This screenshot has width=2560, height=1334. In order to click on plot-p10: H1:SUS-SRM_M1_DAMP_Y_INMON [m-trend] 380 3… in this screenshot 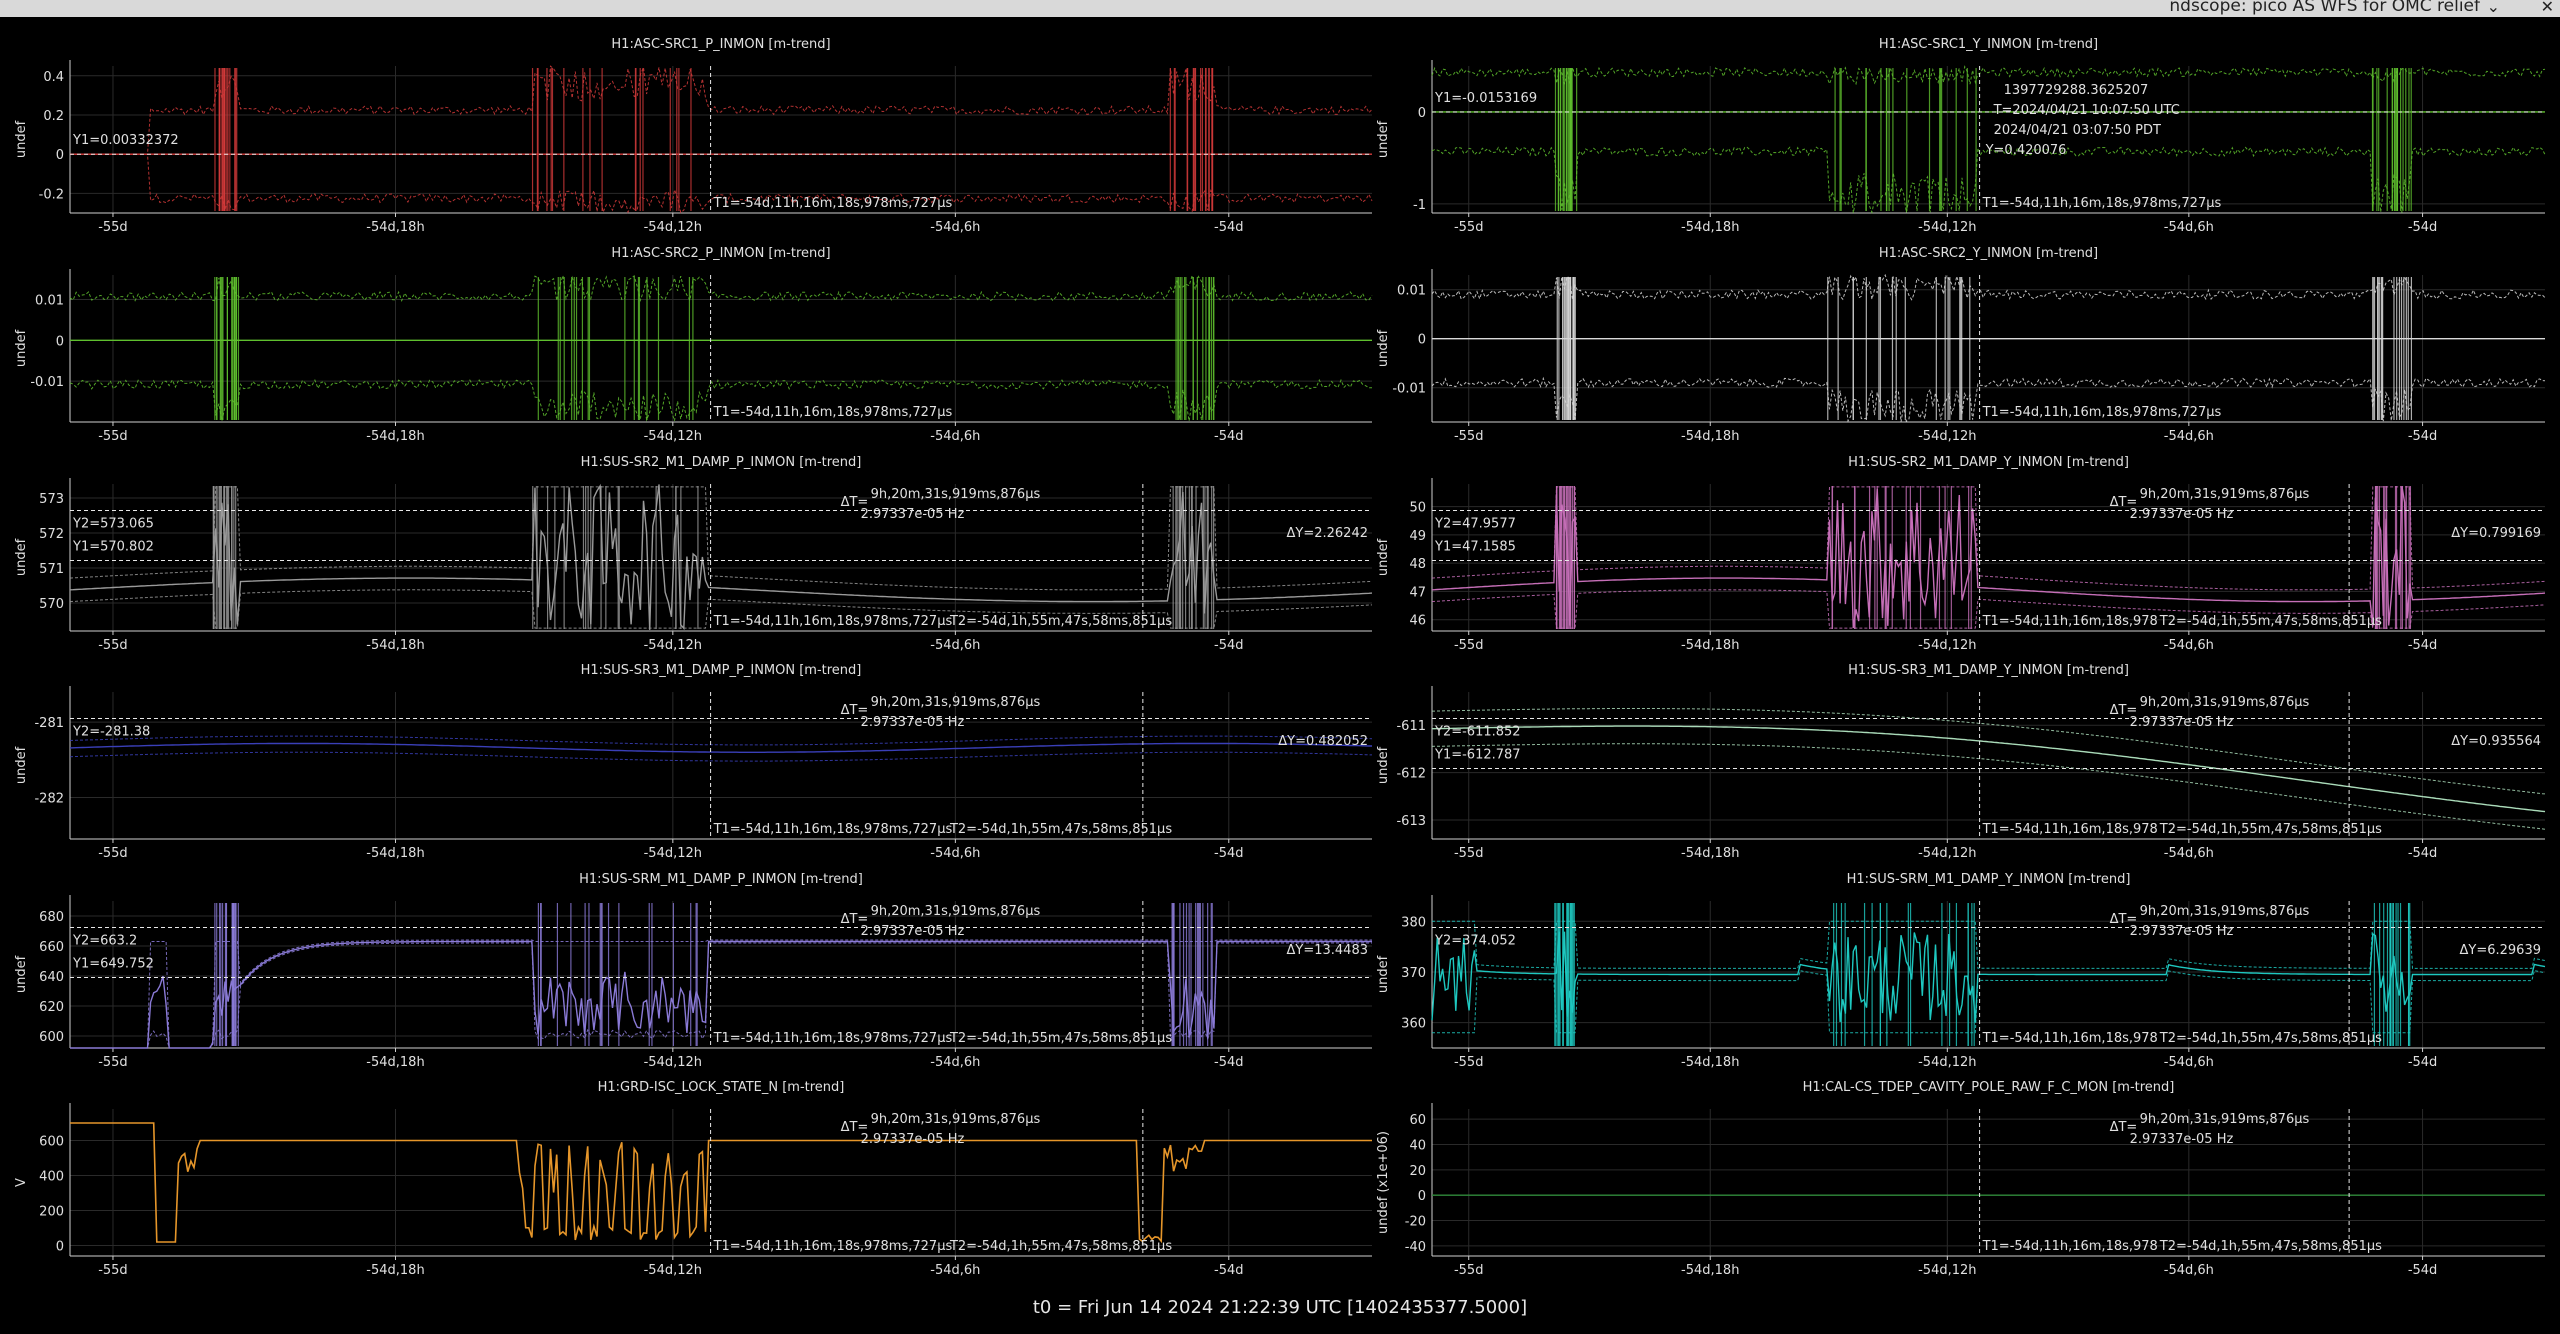, I will do `click(1961, 971)`.